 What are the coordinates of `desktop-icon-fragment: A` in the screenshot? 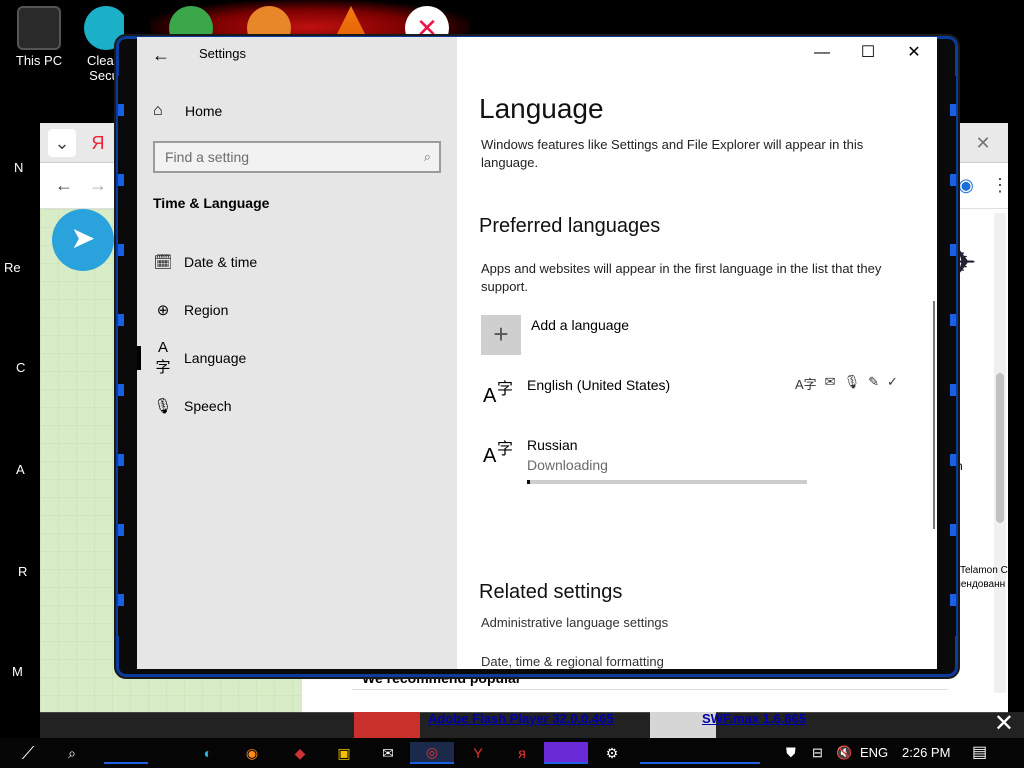 It's located at (20, 469).